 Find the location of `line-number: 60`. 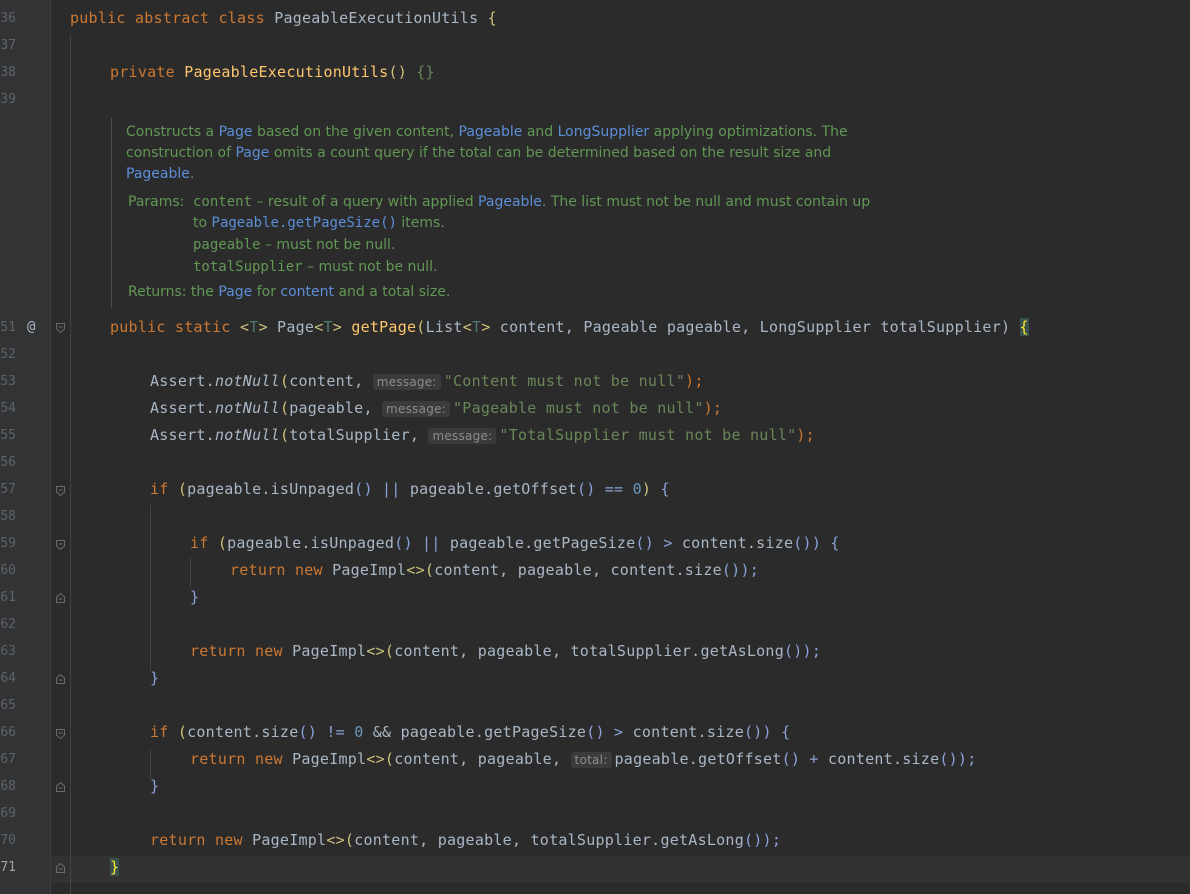

line-number: 60 is located at coordinates (8, 570).